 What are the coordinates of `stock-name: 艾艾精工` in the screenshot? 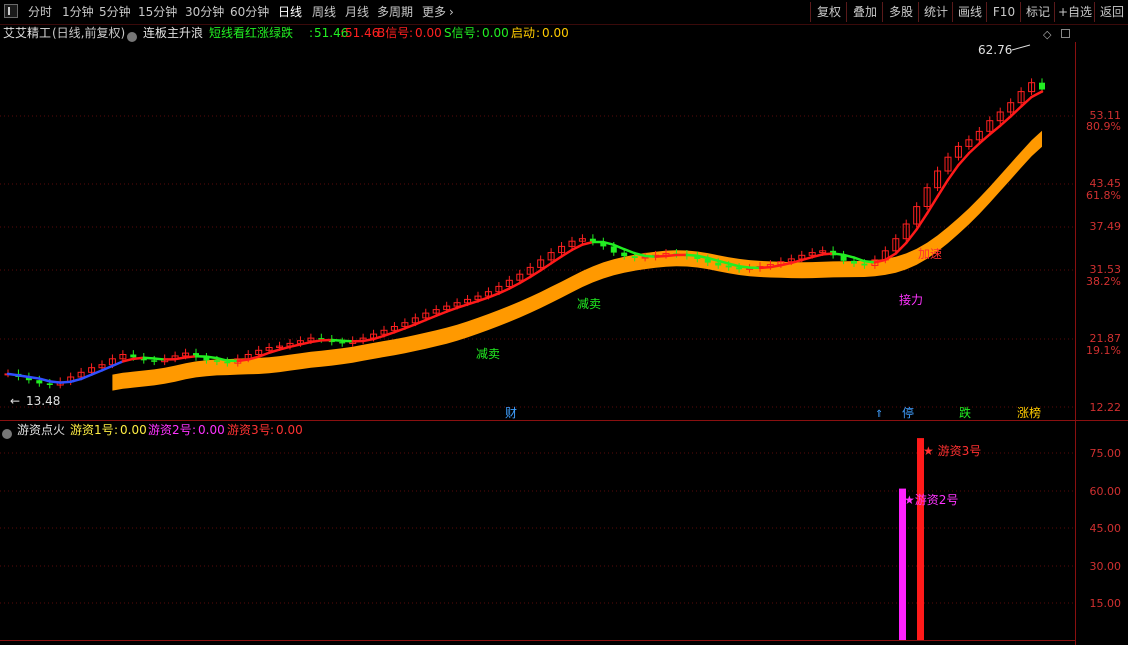 It's located at (27, 33).